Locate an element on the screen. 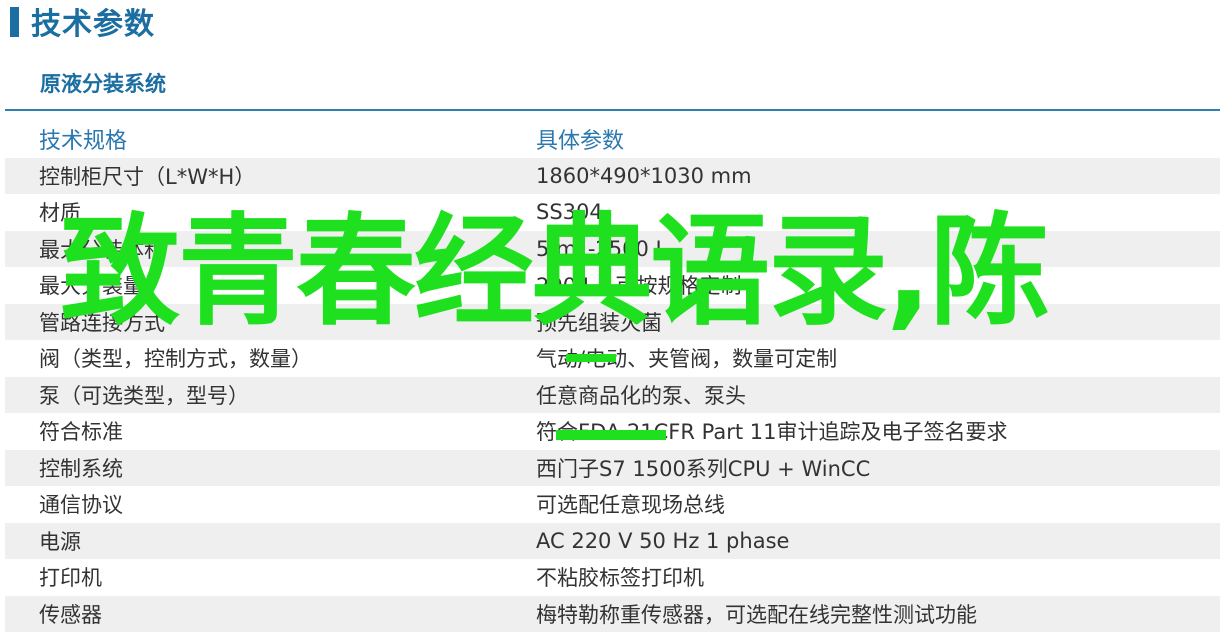 Image resolution: width=1225 pixels, height=641 pixels. row-spec-value: 可选配任意现场总线 is located at coordinates (630, 505).